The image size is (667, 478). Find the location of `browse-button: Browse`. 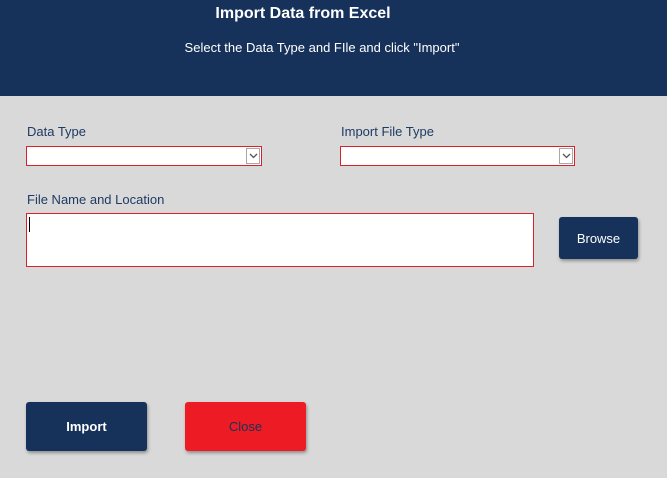

browse-button: Browse is located at coordinates (598, 238).